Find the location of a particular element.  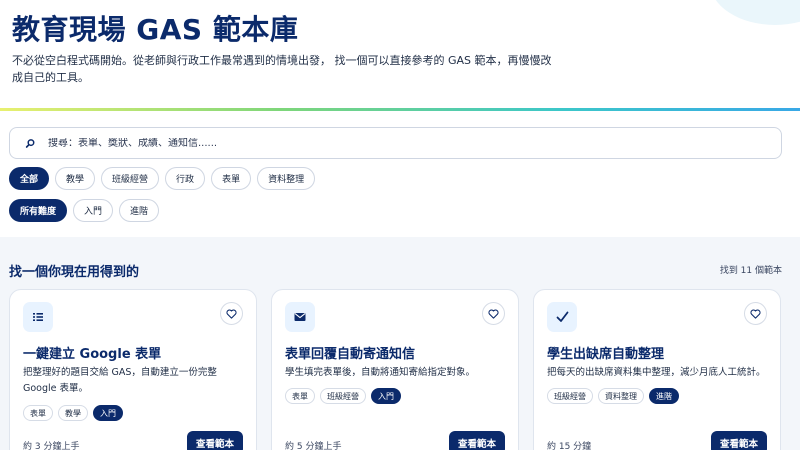

list-icon is located at coordinates (38, 317).